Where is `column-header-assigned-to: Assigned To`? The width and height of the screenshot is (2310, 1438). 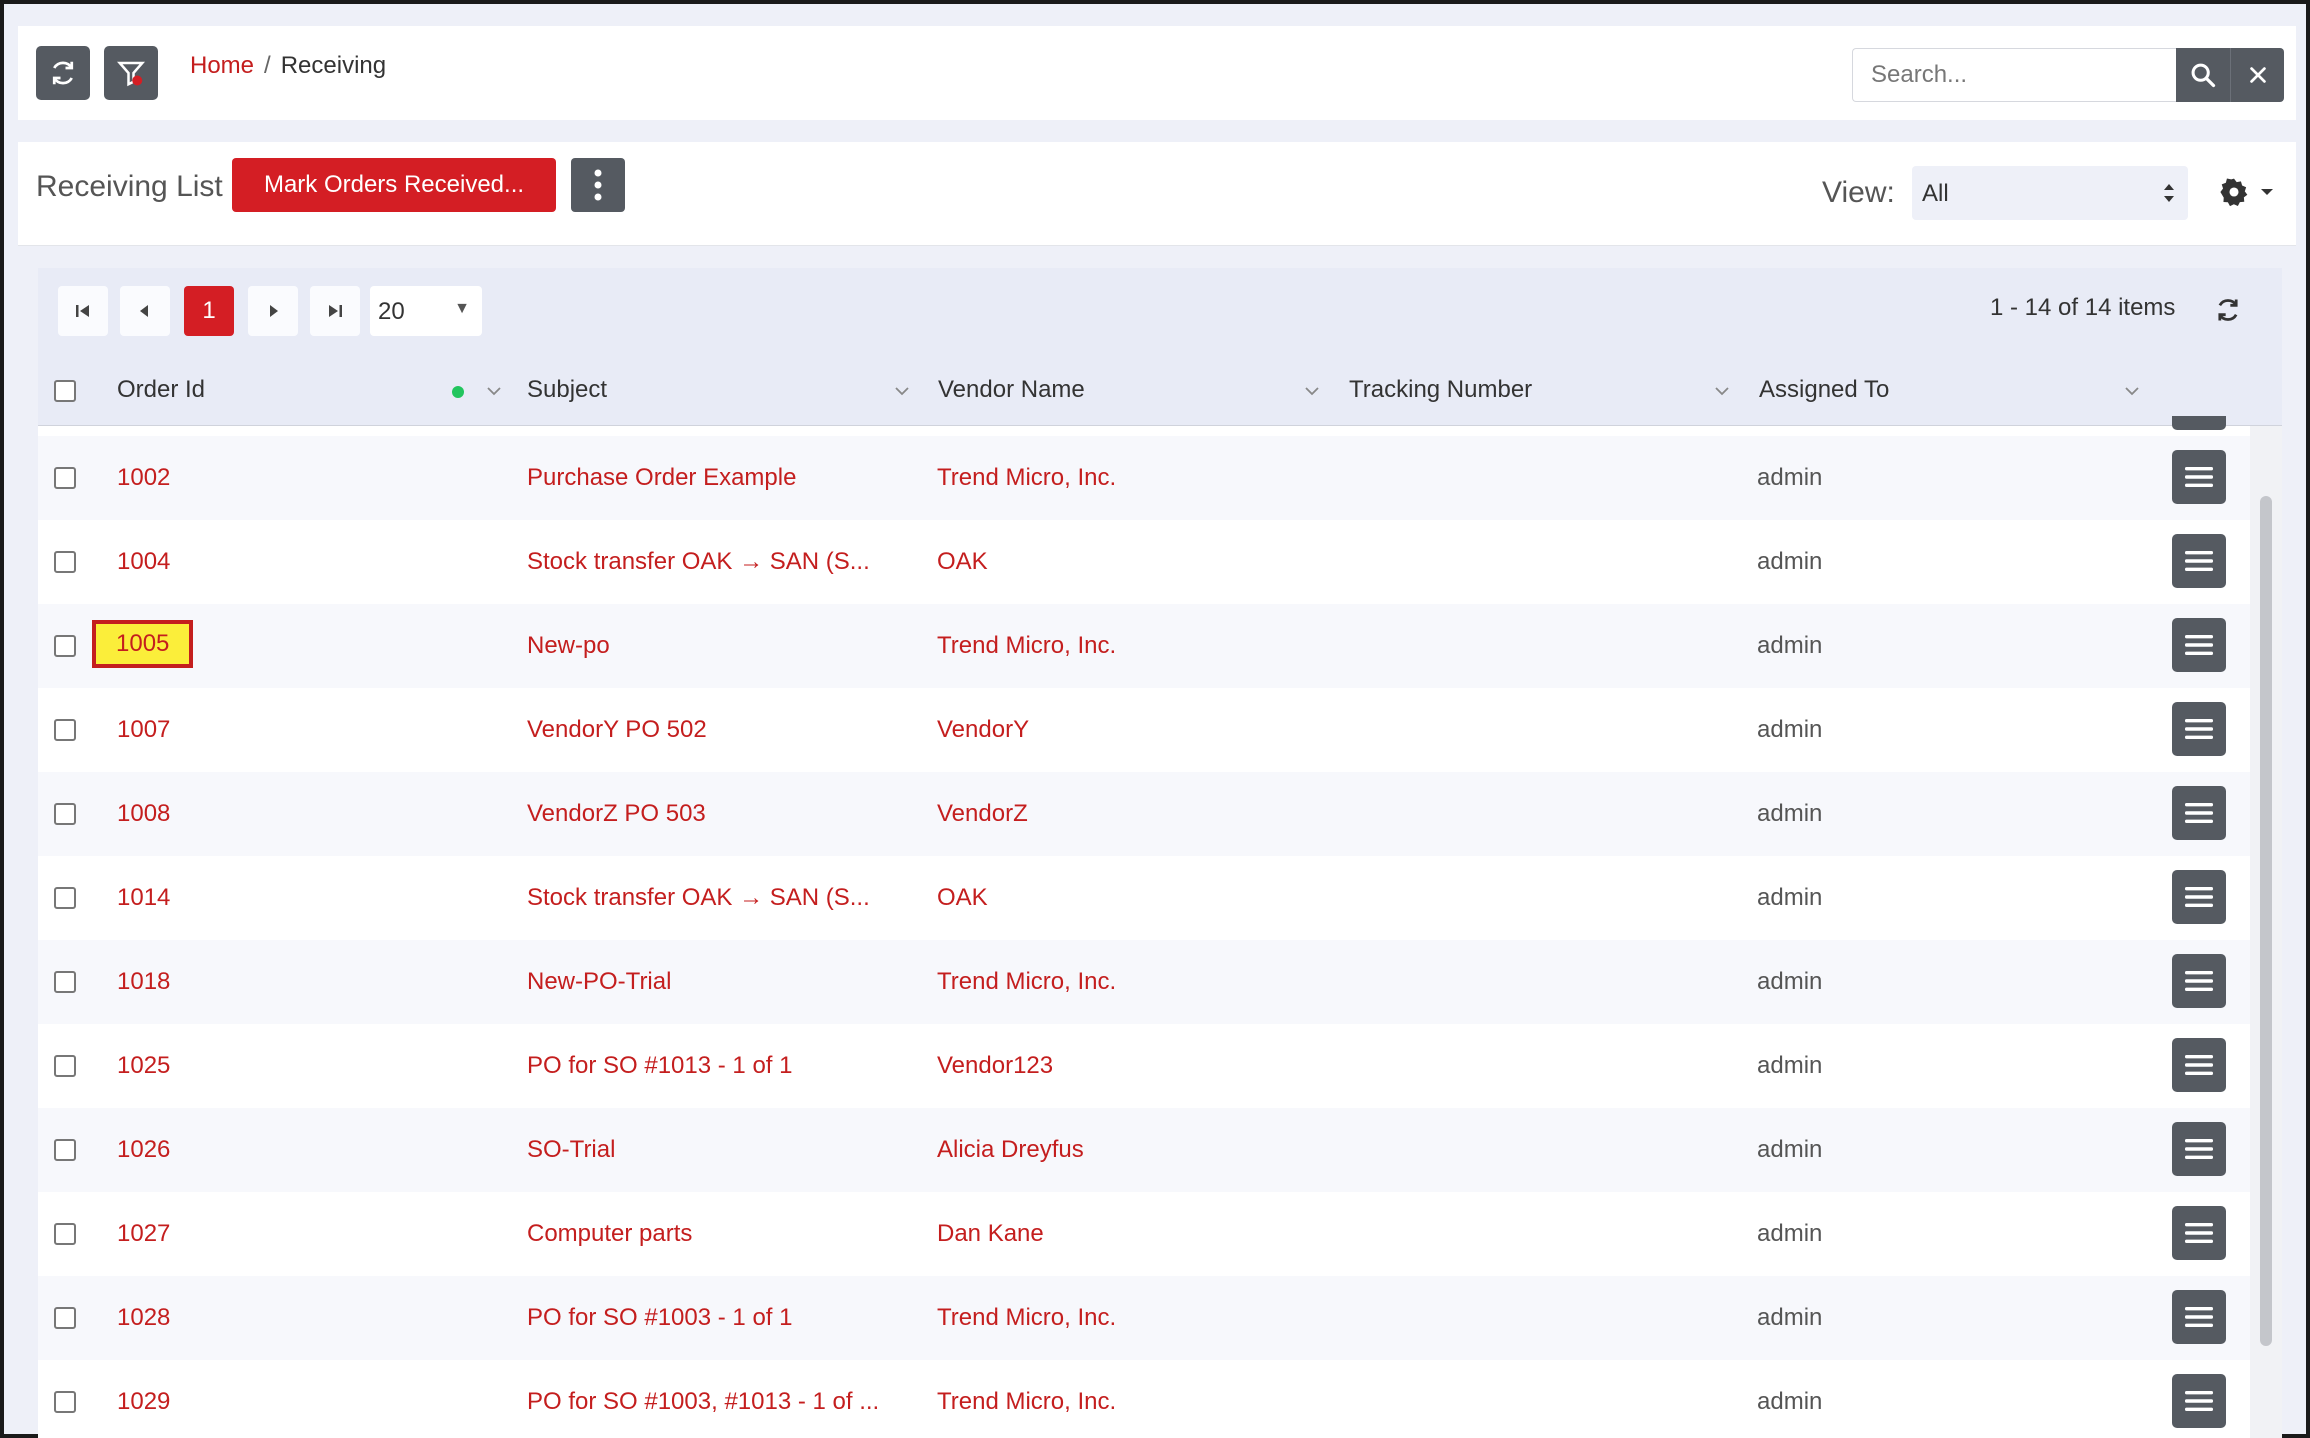 column-header-assigned-to: Assigned To is located at coordinates (1824, 390).